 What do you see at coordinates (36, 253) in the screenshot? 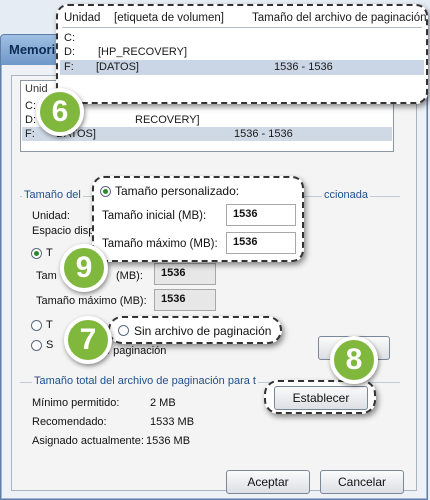
I see `custom-size-radio-bg` at bounding box center [36, 253].